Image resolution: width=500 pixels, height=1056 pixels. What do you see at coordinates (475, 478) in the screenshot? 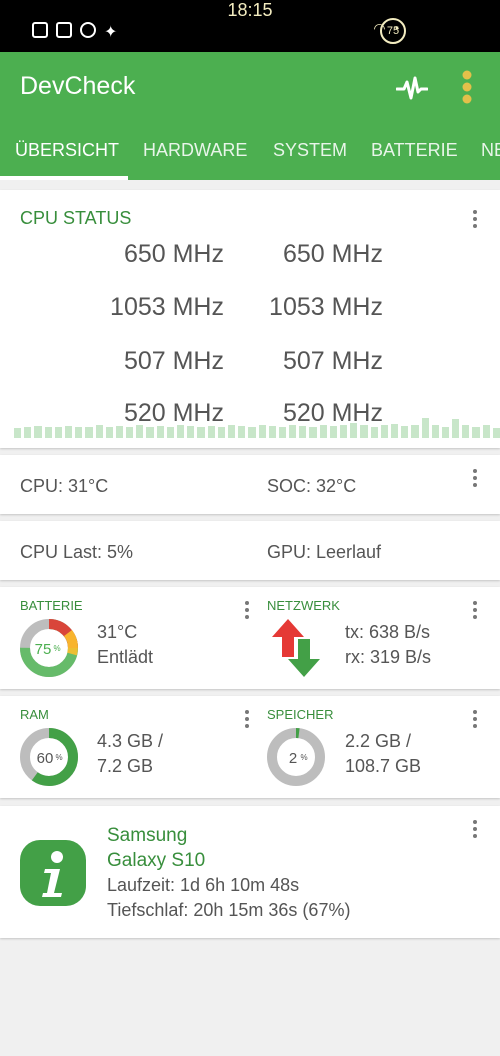
I see `temperature-card-menu-icon` at bounding box center [475, 478].